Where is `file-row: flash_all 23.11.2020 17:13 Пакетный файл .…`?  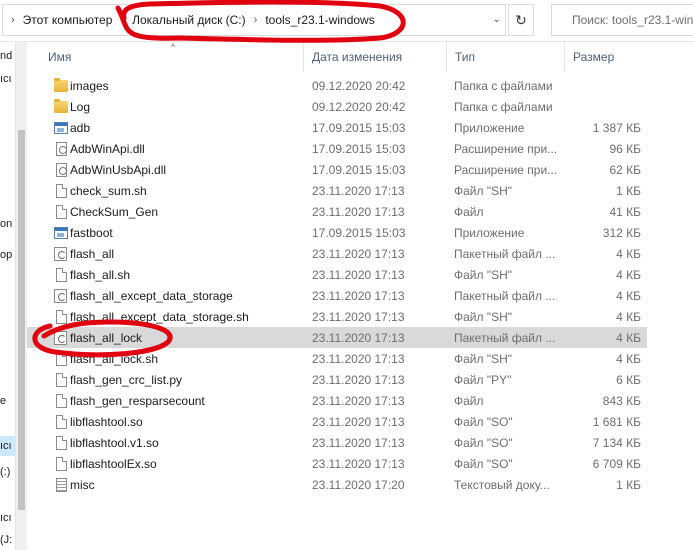
file-row: flash_all 23.11.2020 17:13 Пакетный файл .… is located at coordinates (337, 253).